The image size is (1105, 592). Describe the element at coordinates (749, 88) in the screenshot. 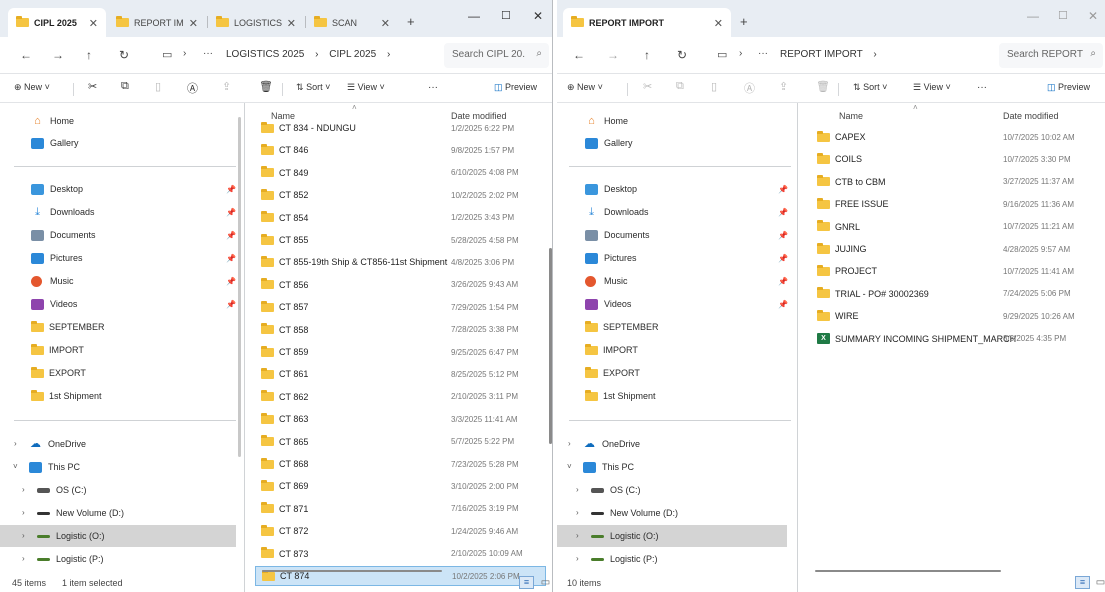

I see `rename-icon: Ⓐ` at that location.